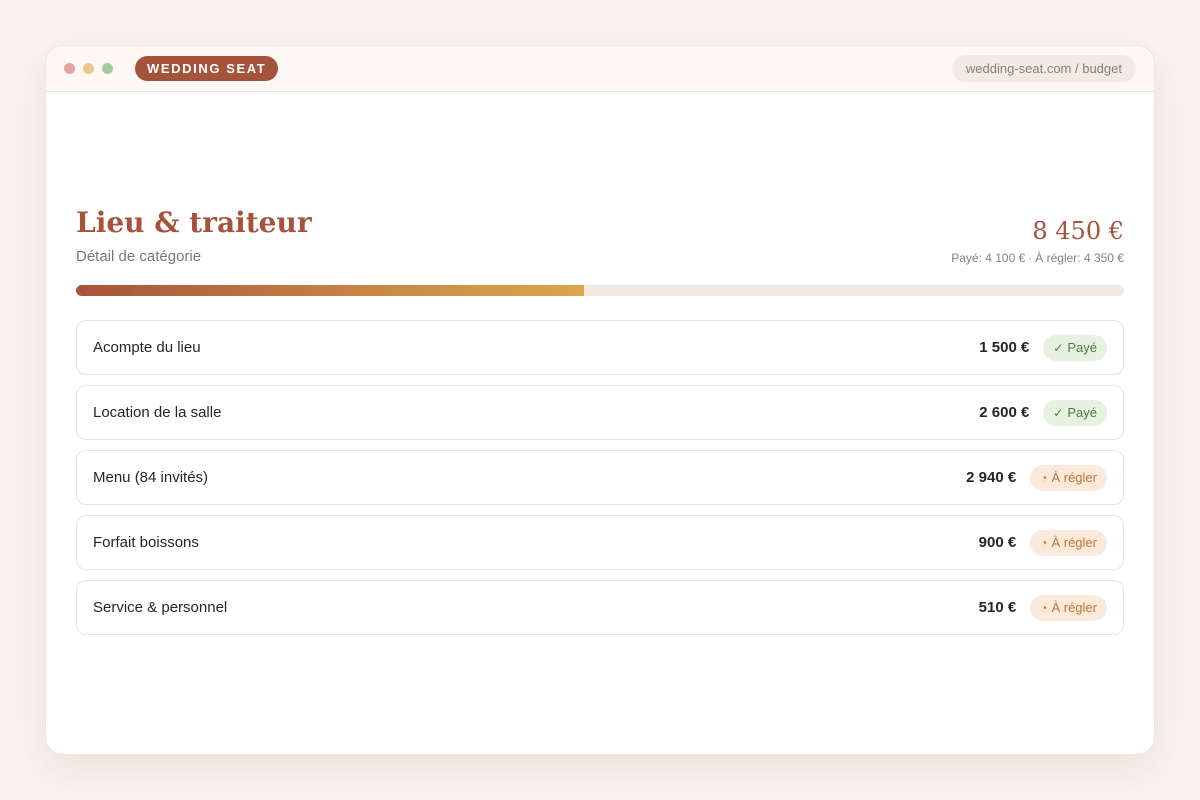 The height and width of the screenshot is (800, 1200). Describe the element at coordinates (69, 68) in the screenshot. I see `close-window-dot` at that location.